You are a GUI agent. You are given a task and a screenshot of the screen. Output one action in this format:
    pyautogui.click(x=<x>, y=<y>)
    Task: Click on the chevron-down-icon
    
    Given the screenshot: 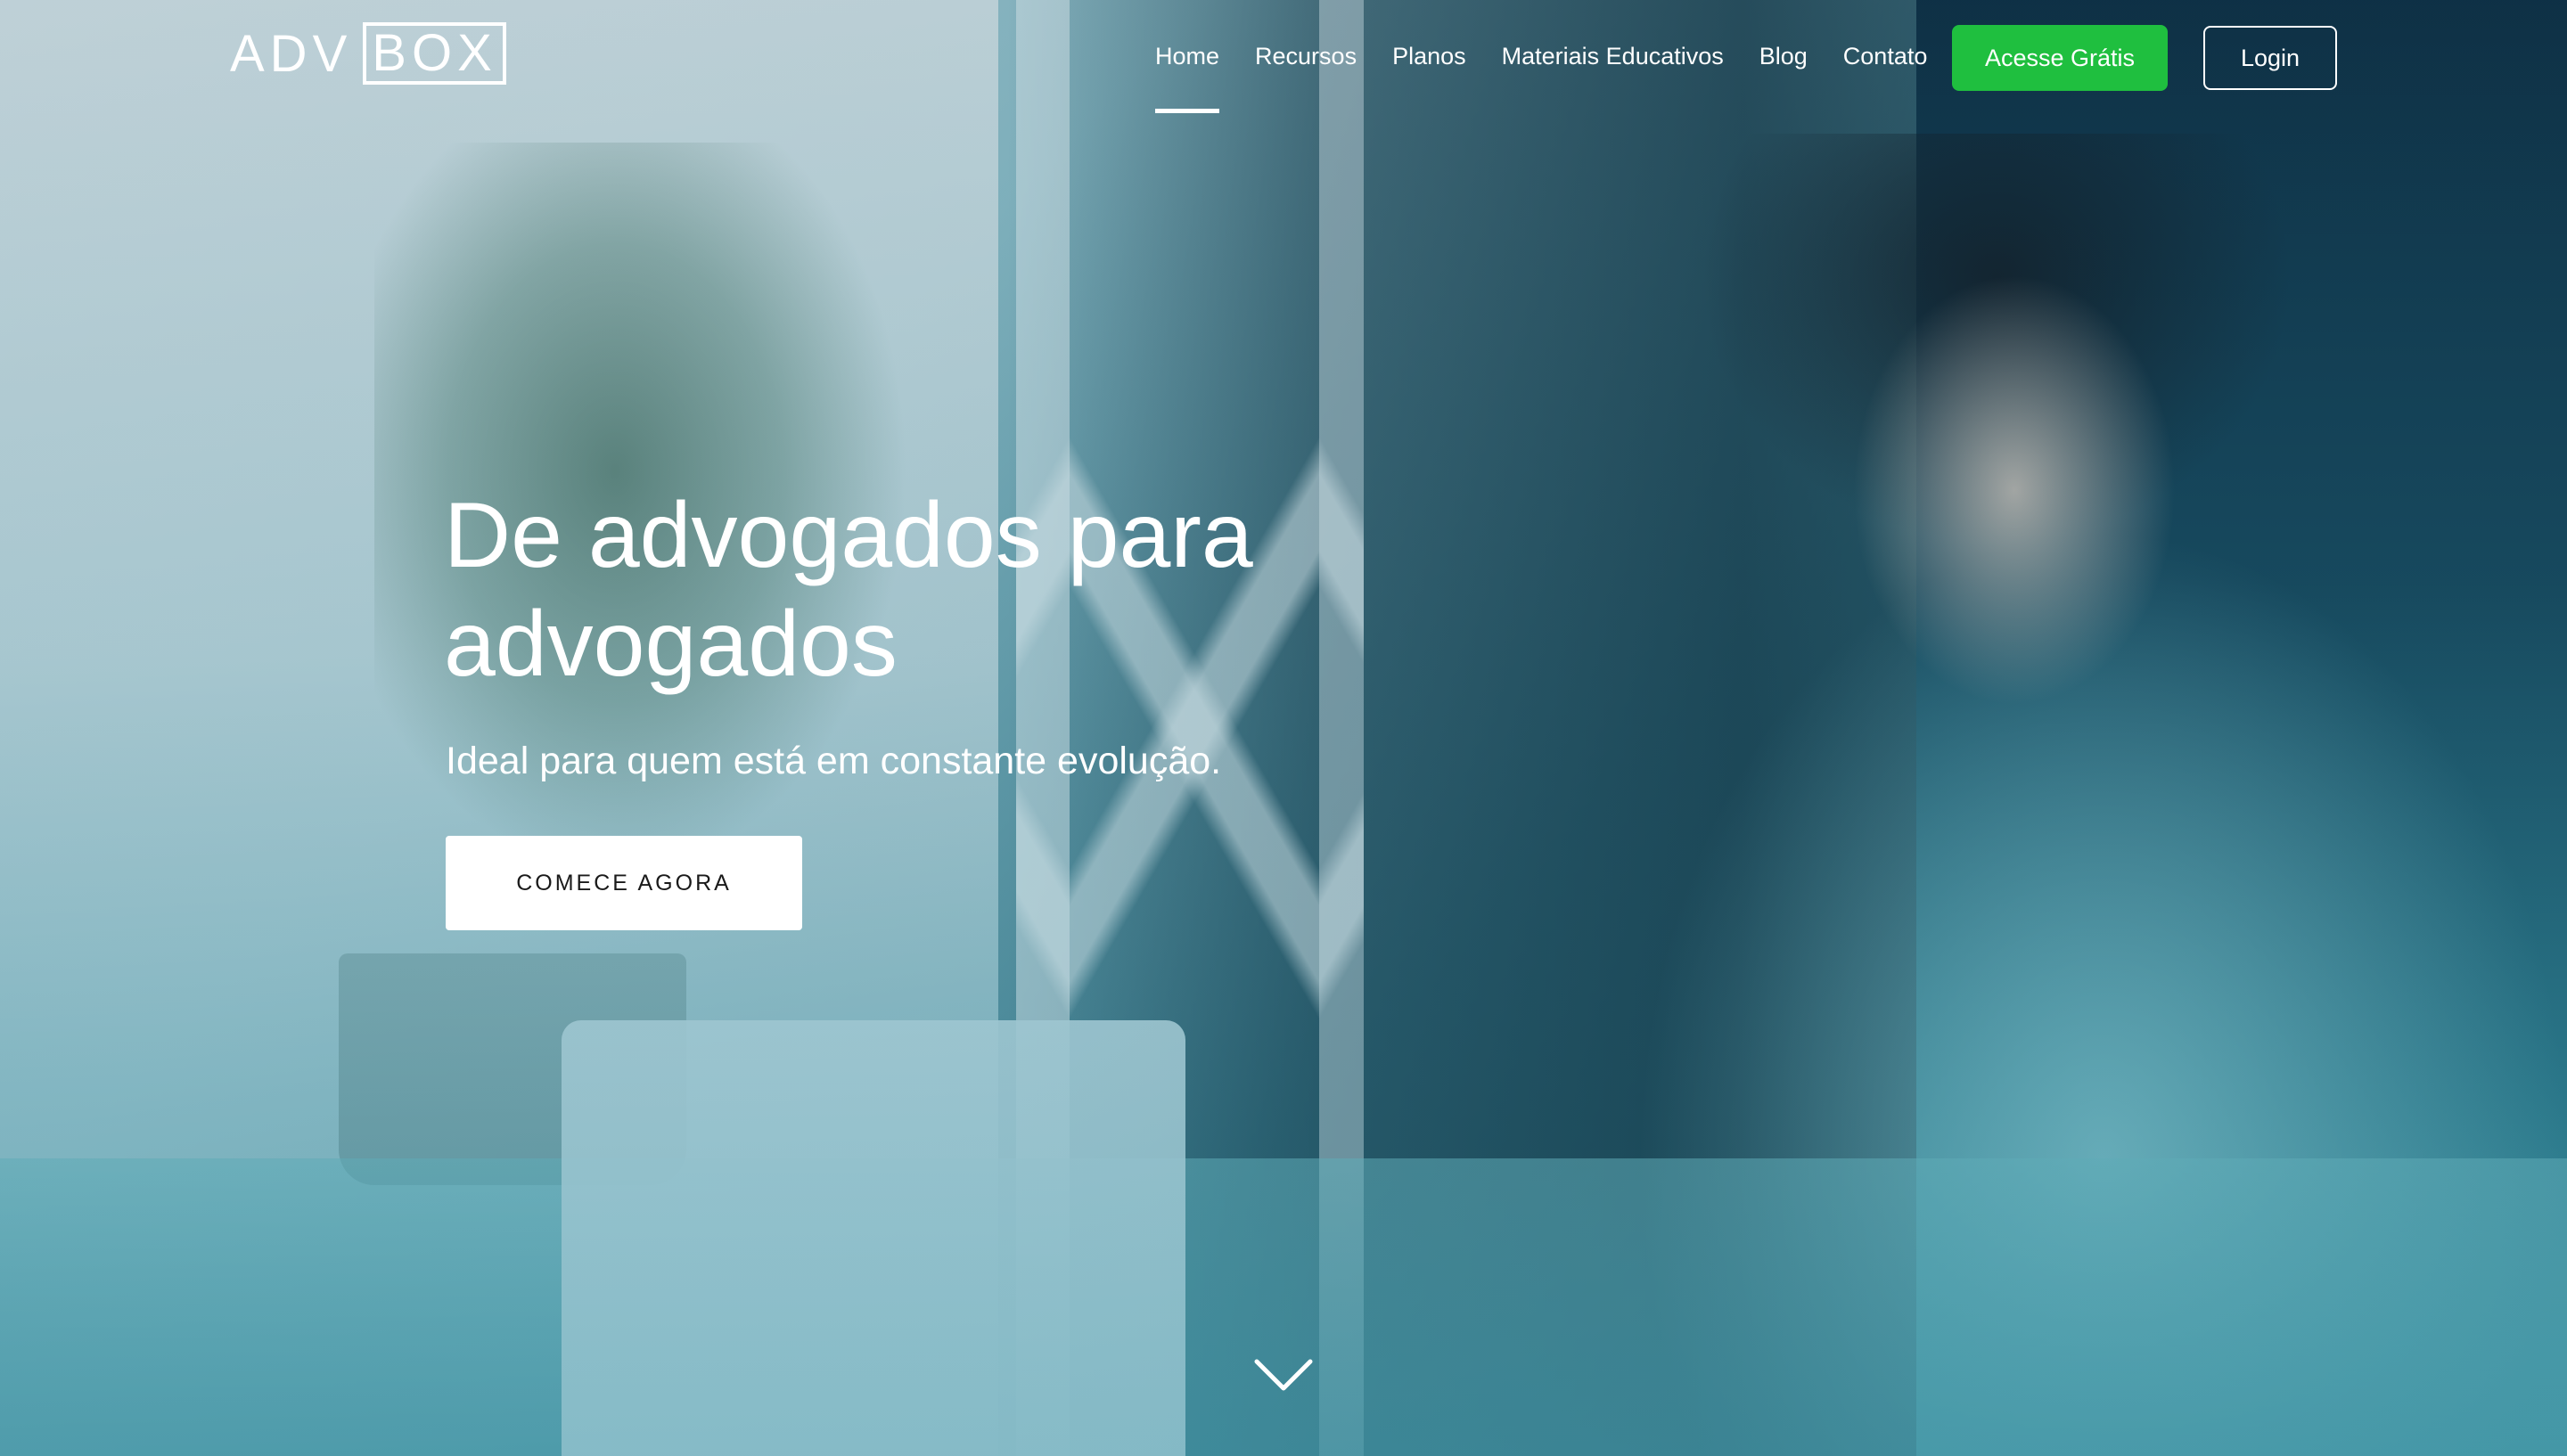 What is the action you would take?
    pyautogui.click(x=1283, y=1375)
    